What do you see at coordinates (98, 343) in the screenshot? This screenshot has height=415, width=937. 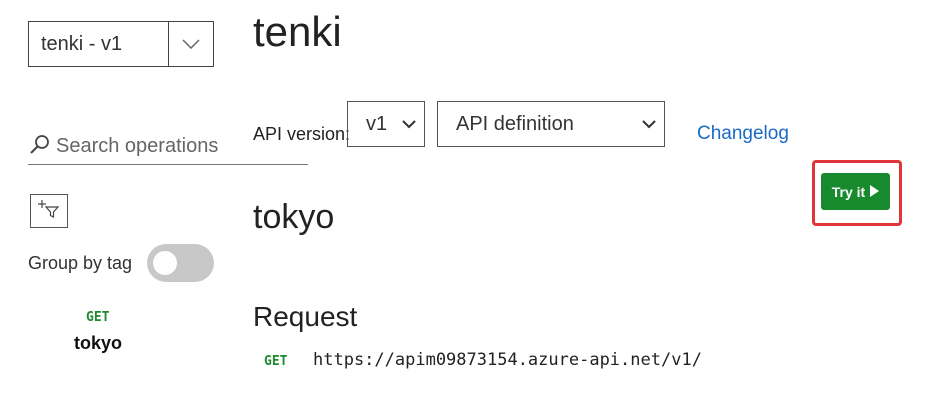 I see `operation-item-tokyo: tokyo` at bounding box center [98, 343].